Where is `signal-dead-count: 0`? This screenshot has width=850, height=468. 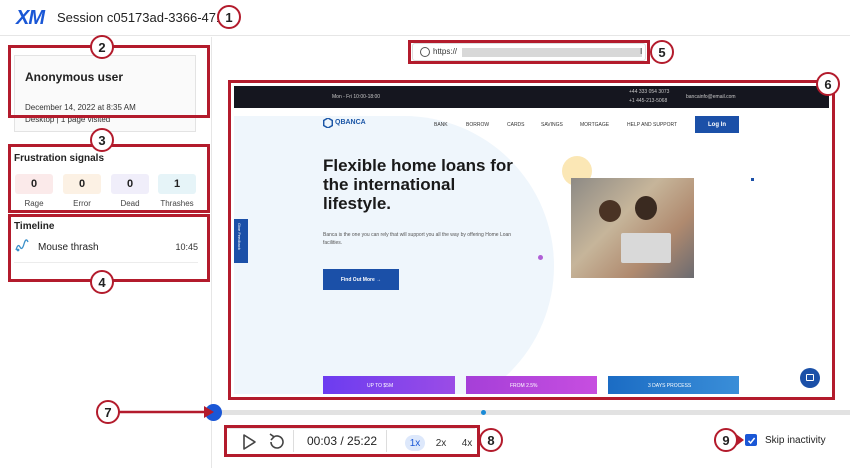 signal-dead-count: 0 is located at coordinates (130, 184).